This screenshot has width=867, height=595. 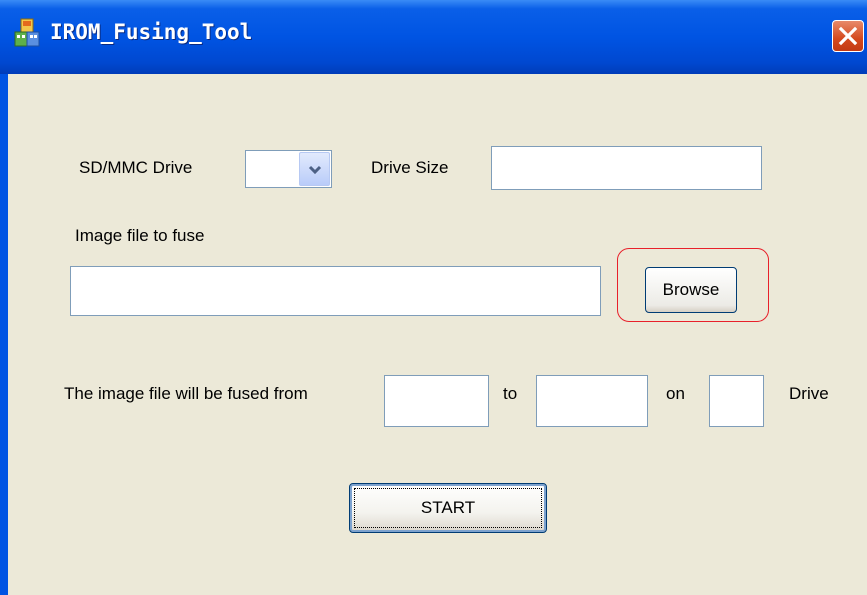 What do you see at coordinates (436, 401) in the screenshot?
I see `fuse-from-field` at bounding box center [436, 401].